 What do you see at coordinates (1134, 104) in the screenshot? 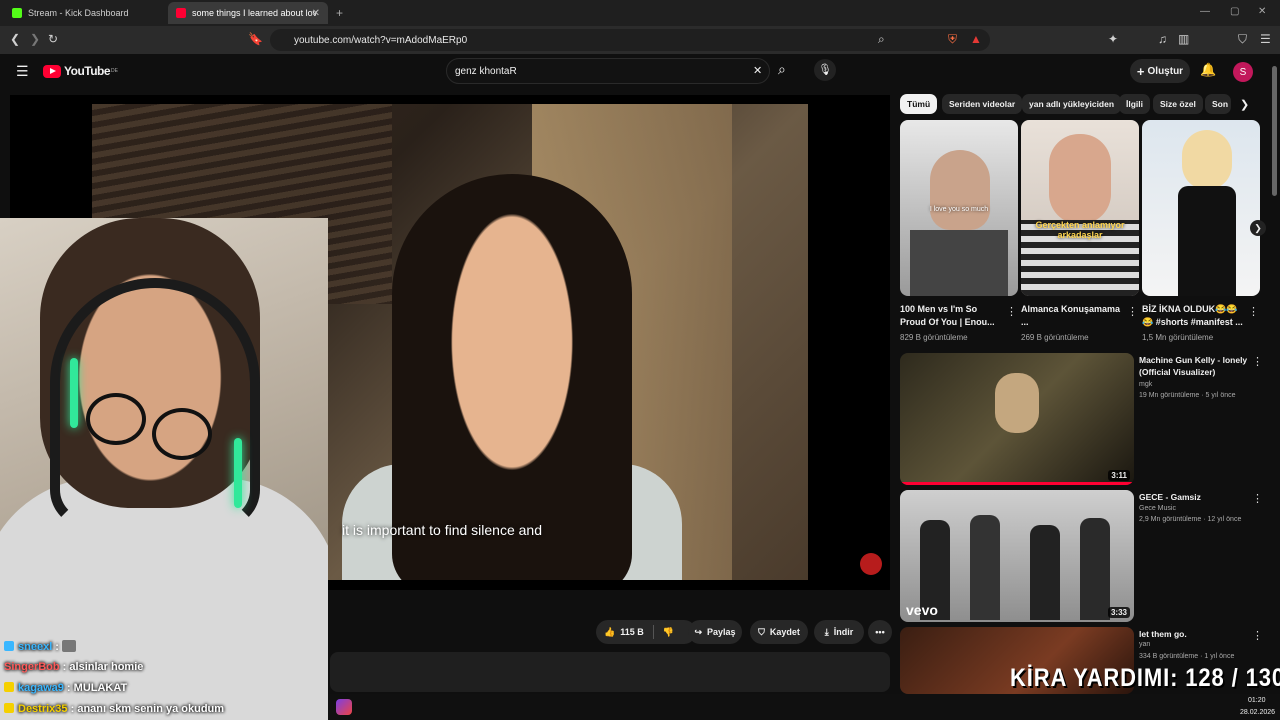
I see `chip-related: İlgili` at bounding box center [1134, 104].